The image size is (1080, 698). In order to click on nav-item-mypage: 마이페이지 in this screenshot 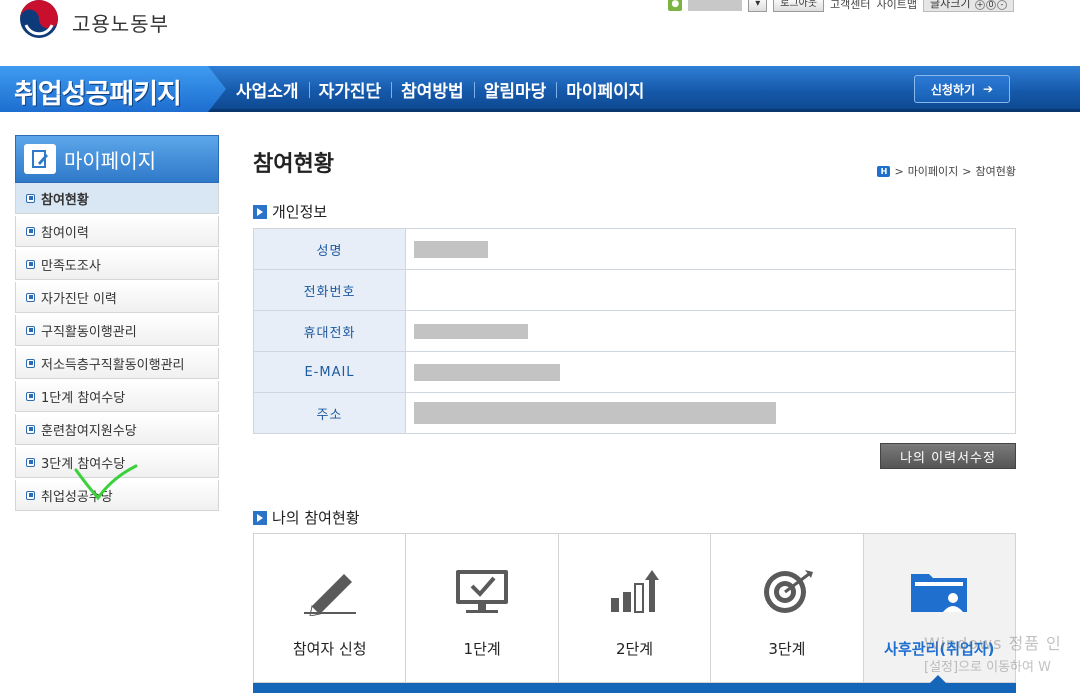, I will do `click(605, 89)`.